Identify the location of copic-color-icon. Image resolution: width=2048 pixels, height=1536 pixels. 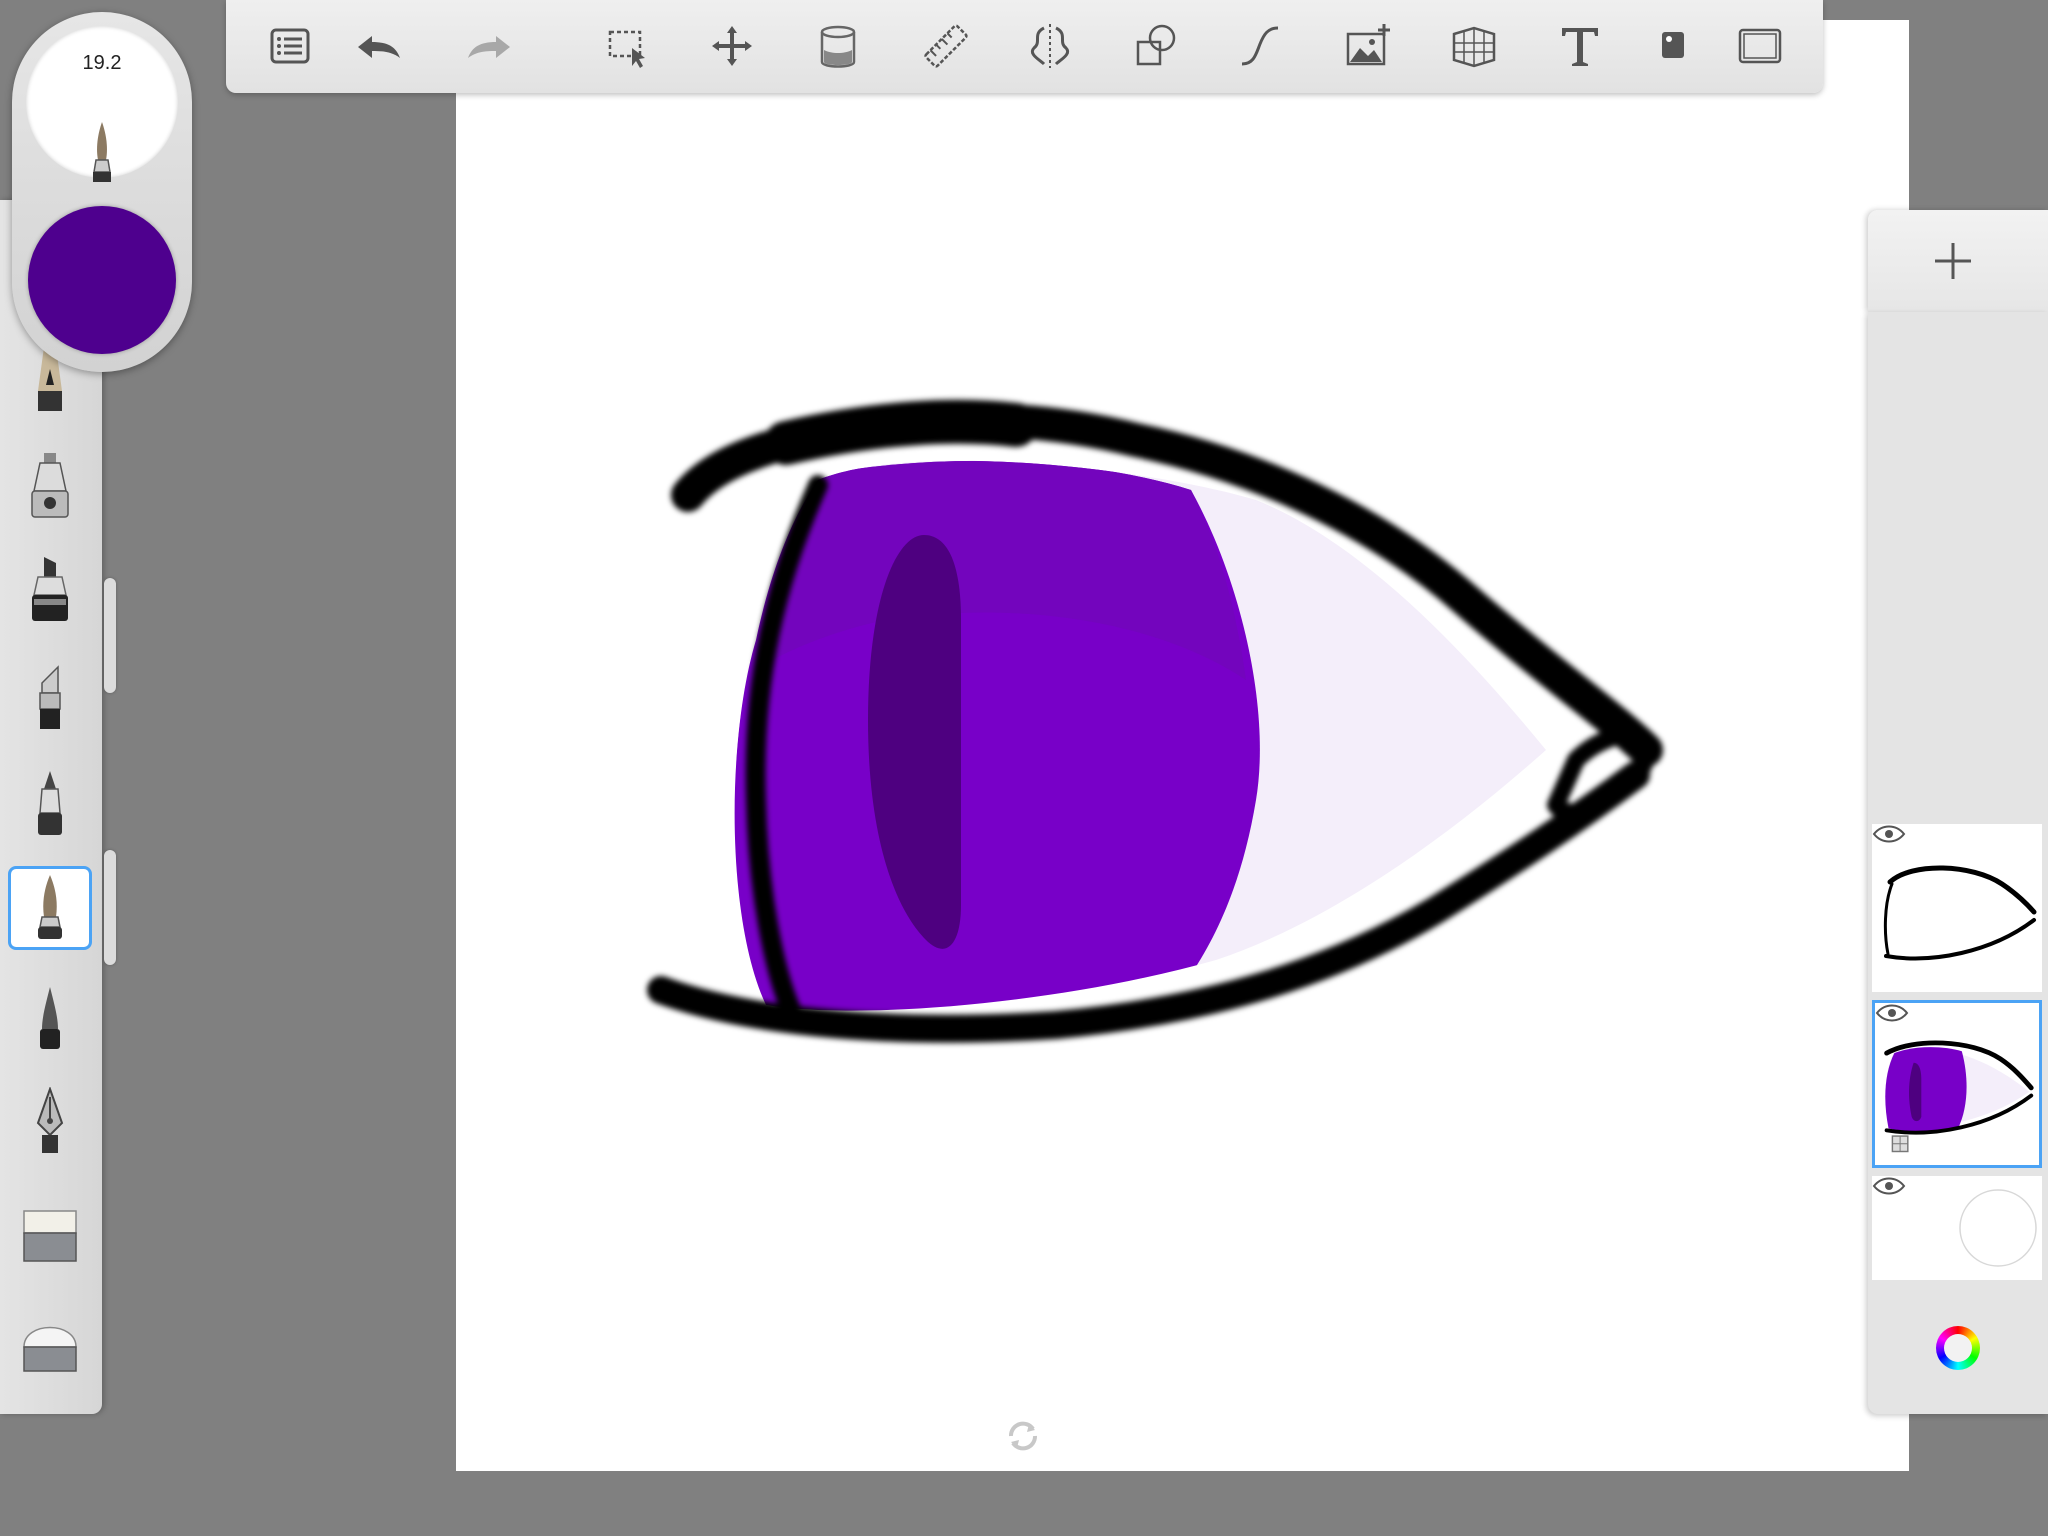
(1673, 45).